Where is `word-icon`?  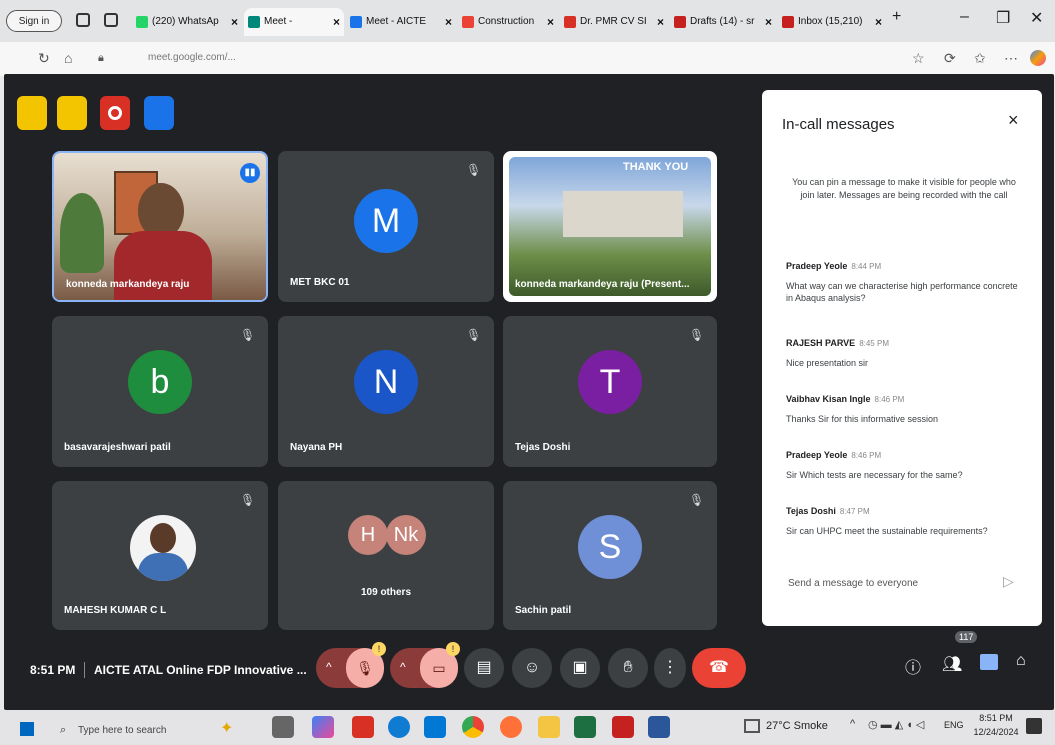
word-icon is located at coordinates (659, 727).